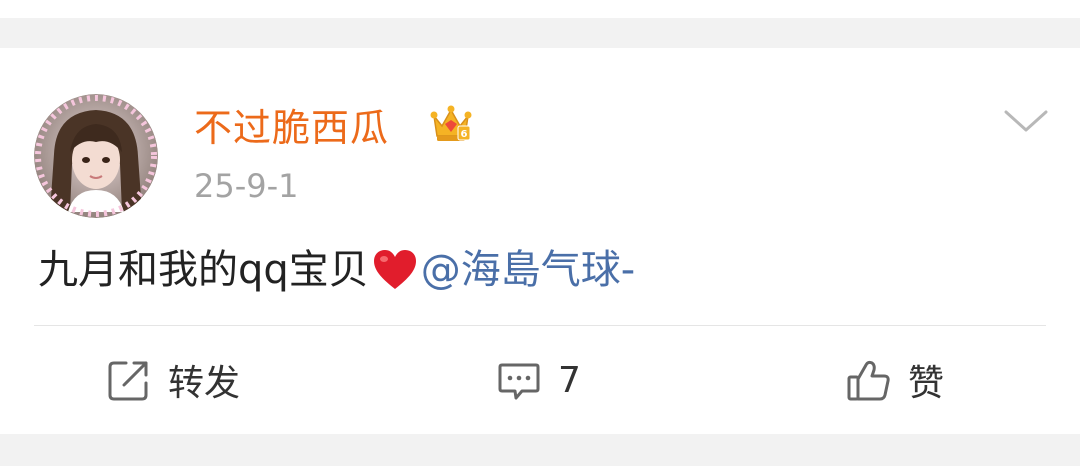 This screenshot has height=466, width=1080. I want to click on avatar, so click(96, 156).